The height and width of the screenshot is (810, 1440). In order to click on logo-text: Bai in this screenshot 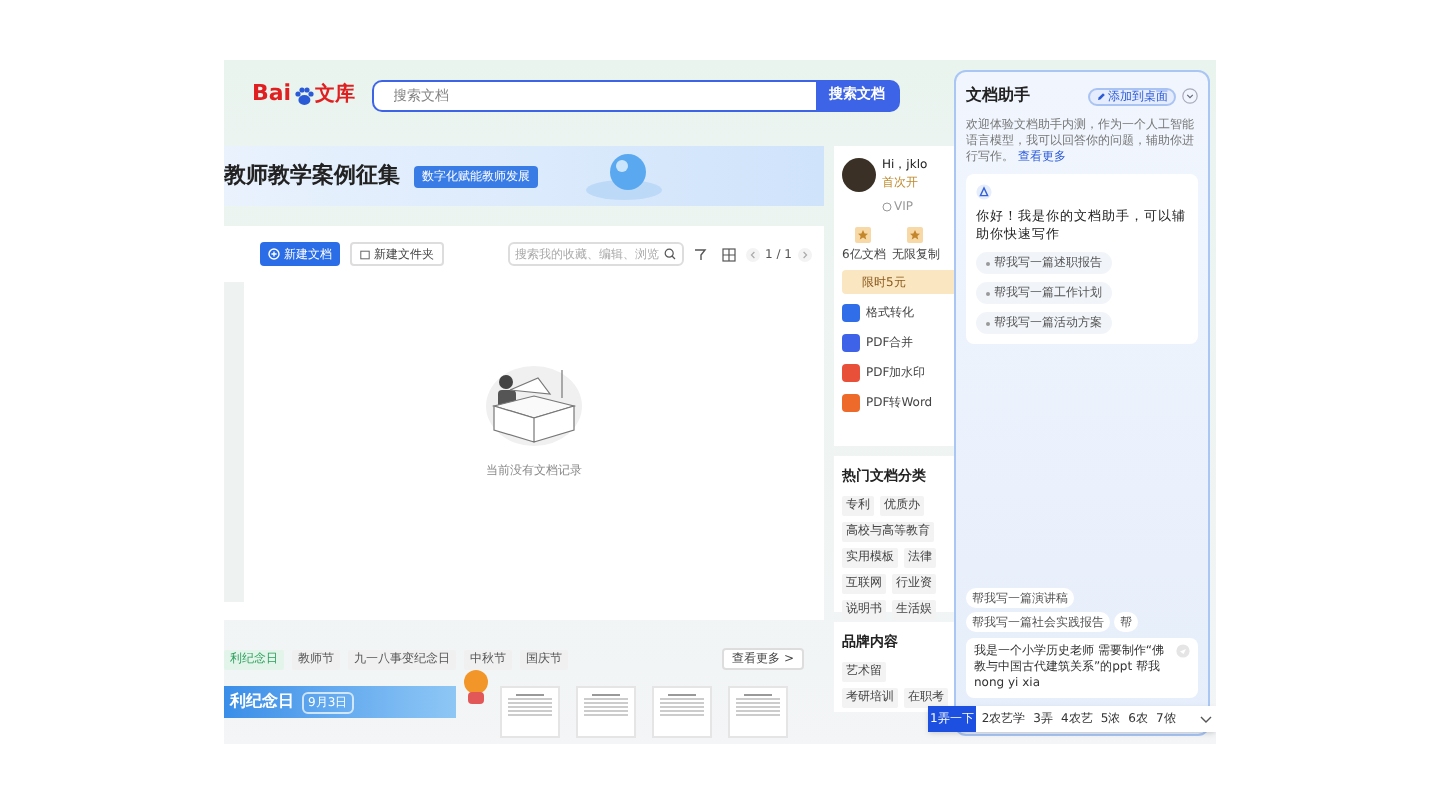, I will do `click(272, 94)`.